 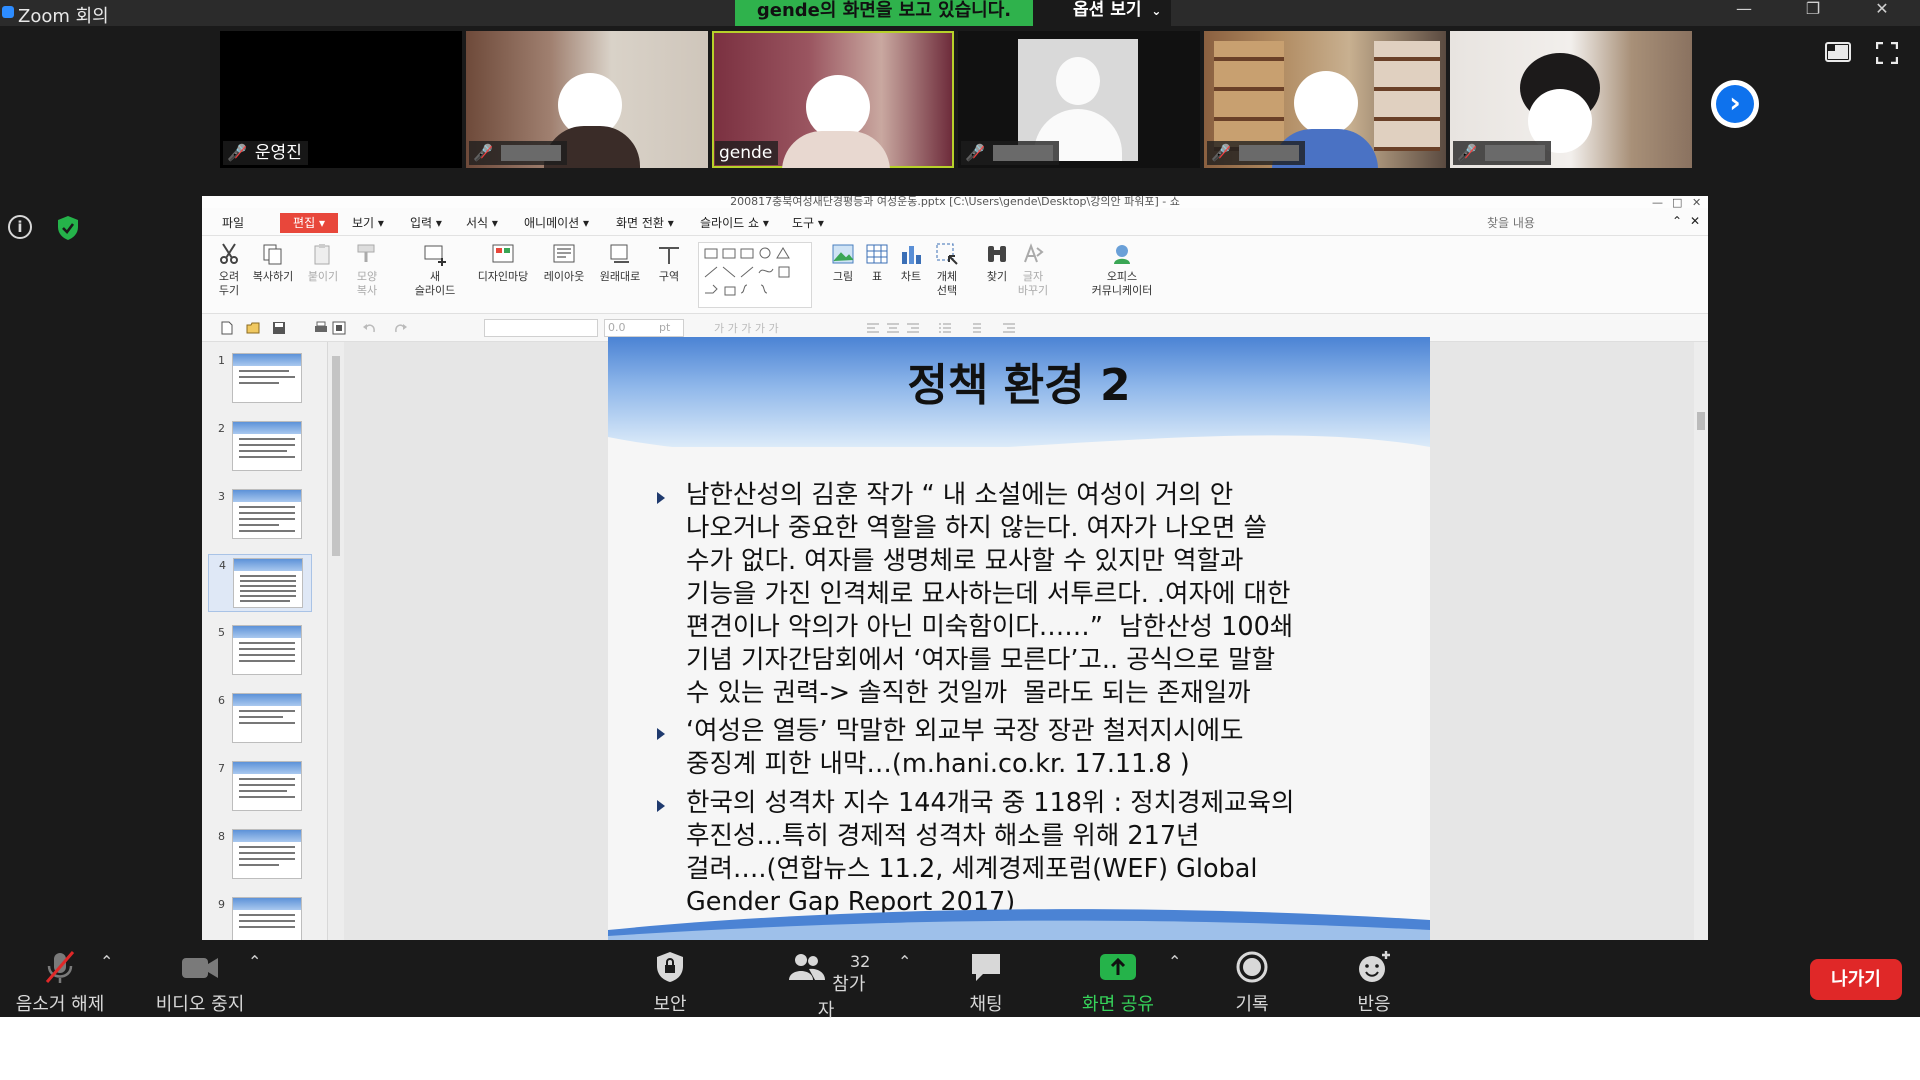 I want to click on slide-thumbnail: 7, so click(x=260, y=787).